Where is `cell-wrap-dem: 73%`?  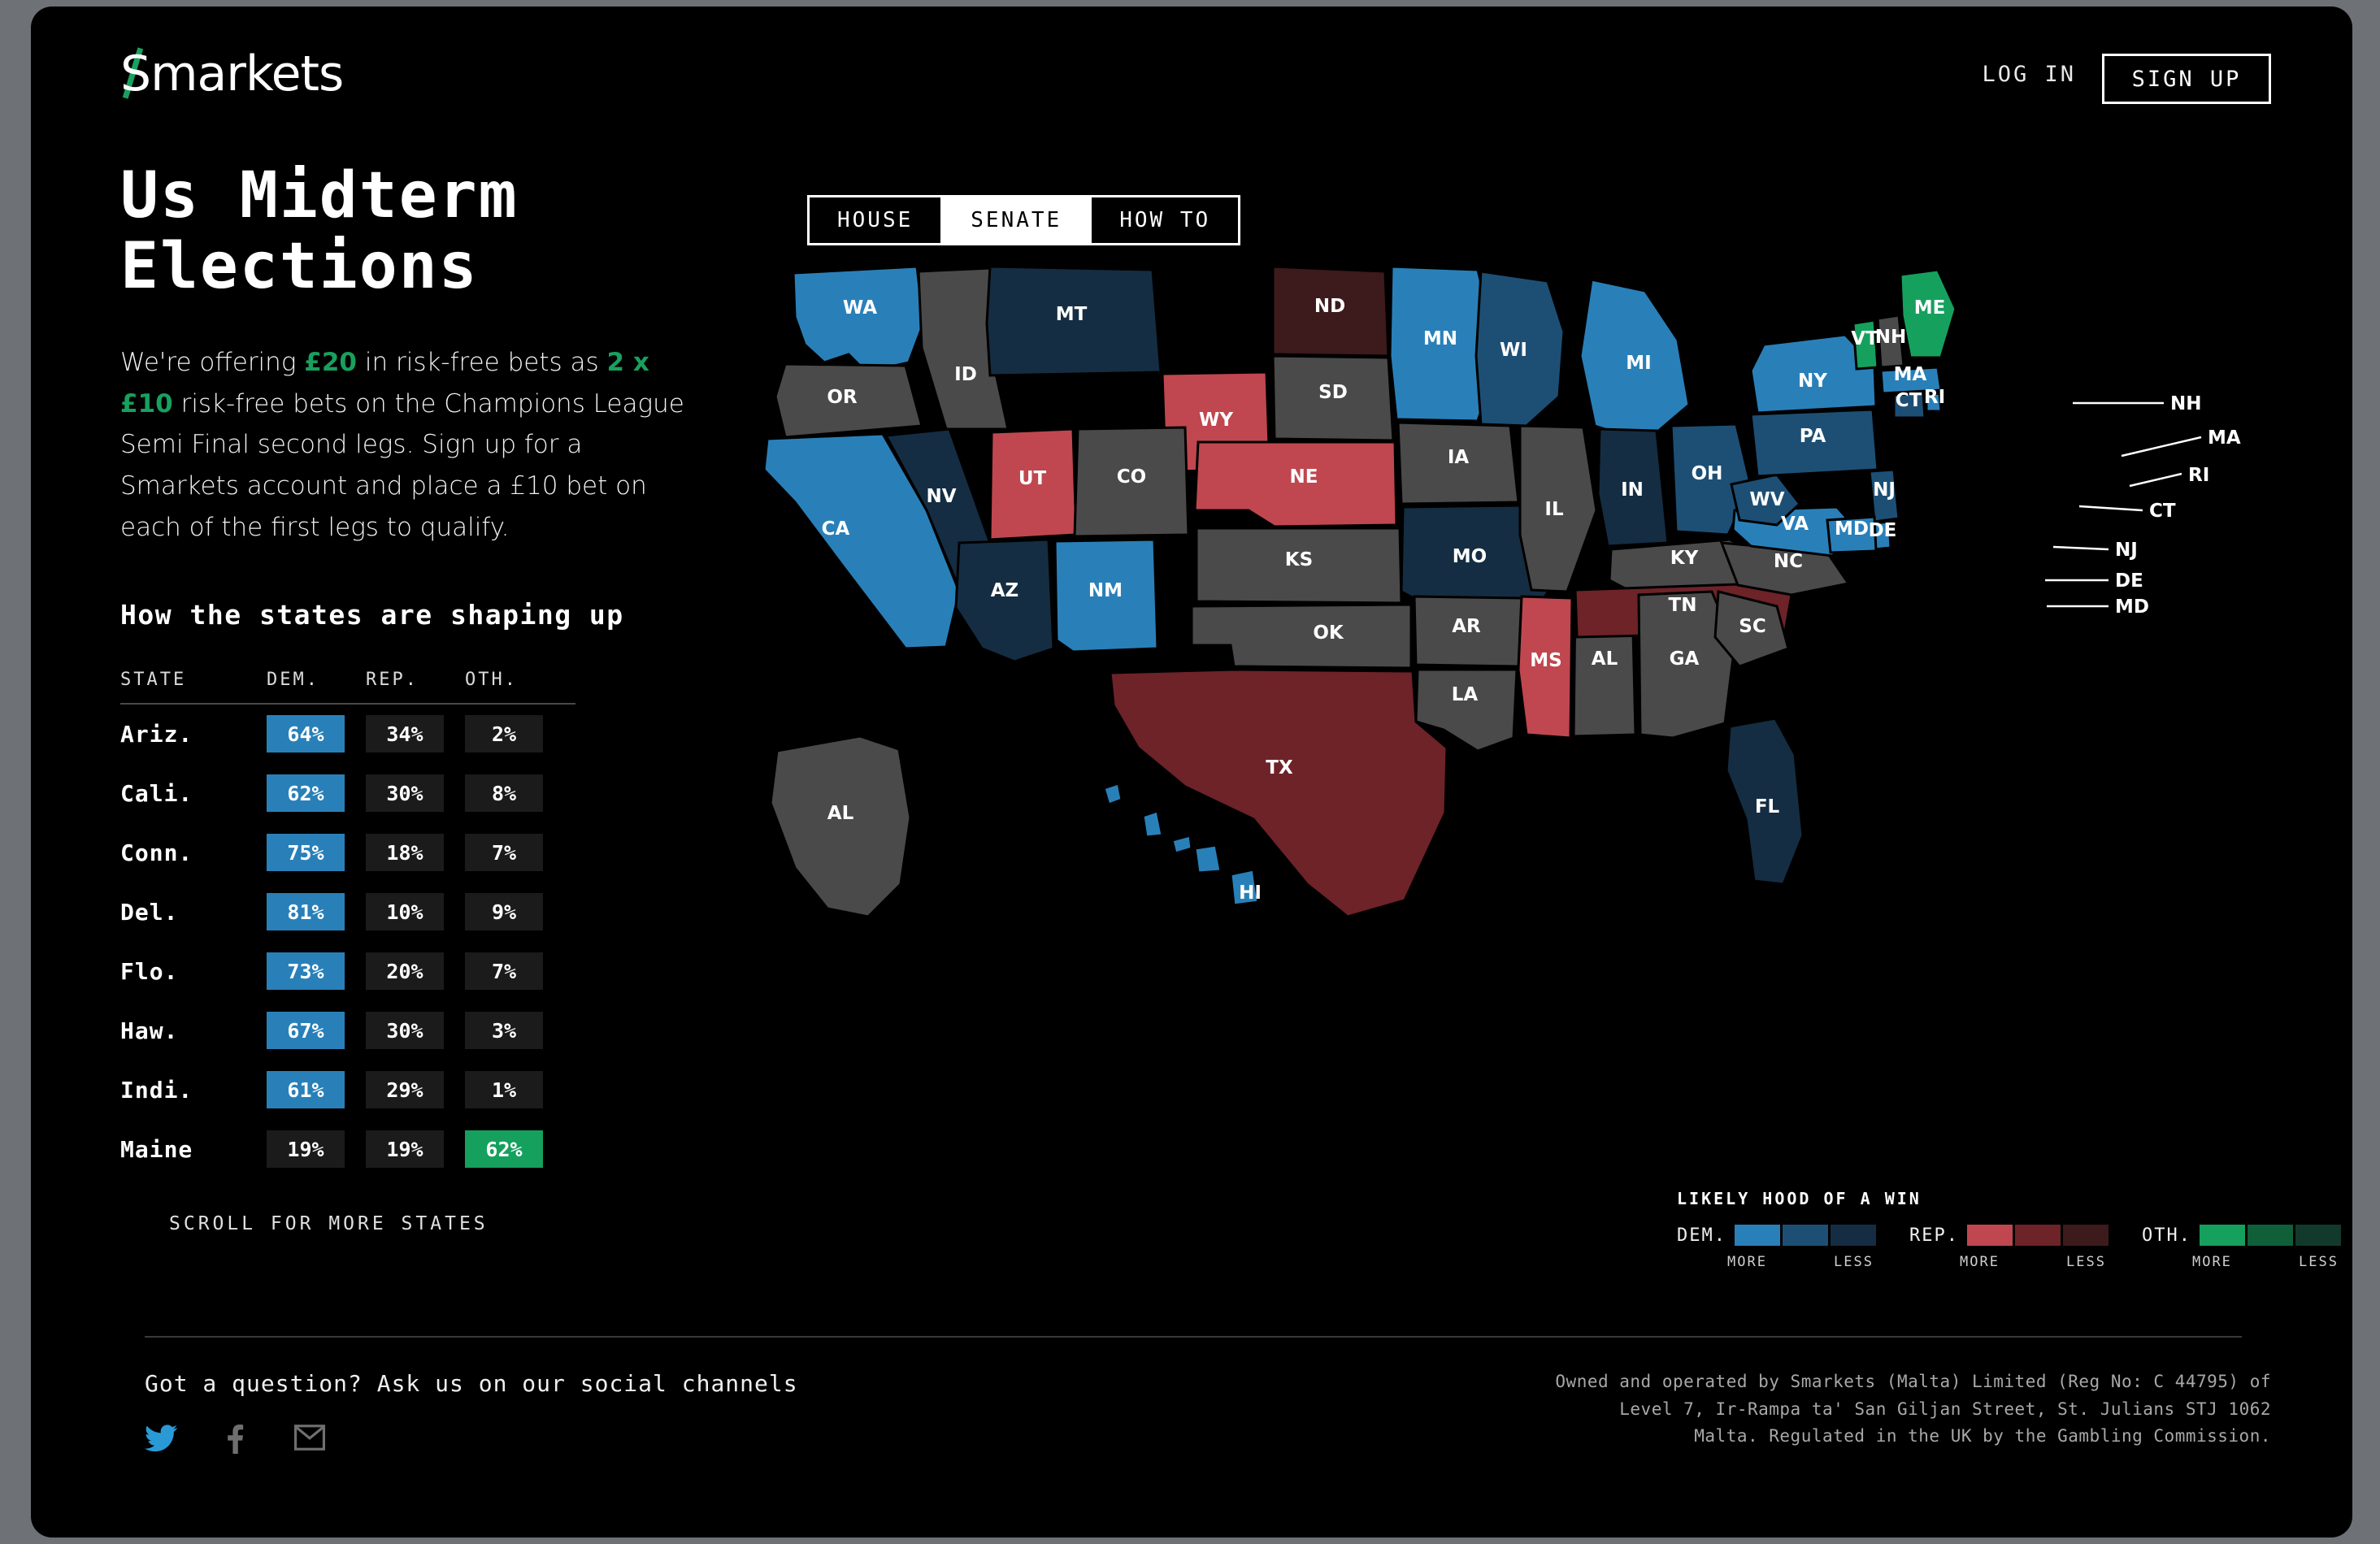 cell-wrap-dem: 73% is located at coordinates (316, 971).